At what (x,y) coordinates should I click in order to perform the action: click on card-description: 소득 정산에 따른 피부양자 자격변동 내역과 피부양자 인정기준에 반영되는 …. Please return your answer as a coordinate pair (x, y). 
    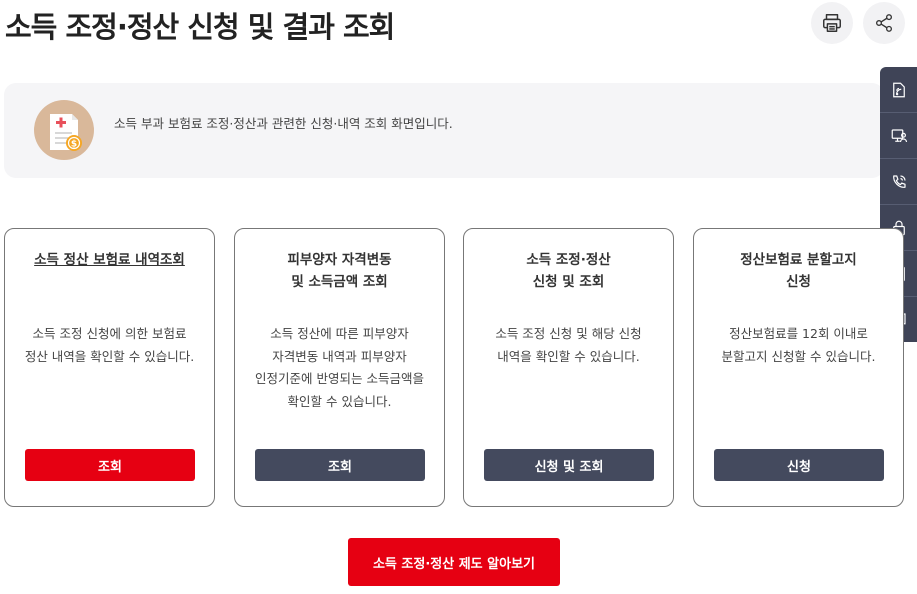
    Looking at the image, I should click on (339, 367).